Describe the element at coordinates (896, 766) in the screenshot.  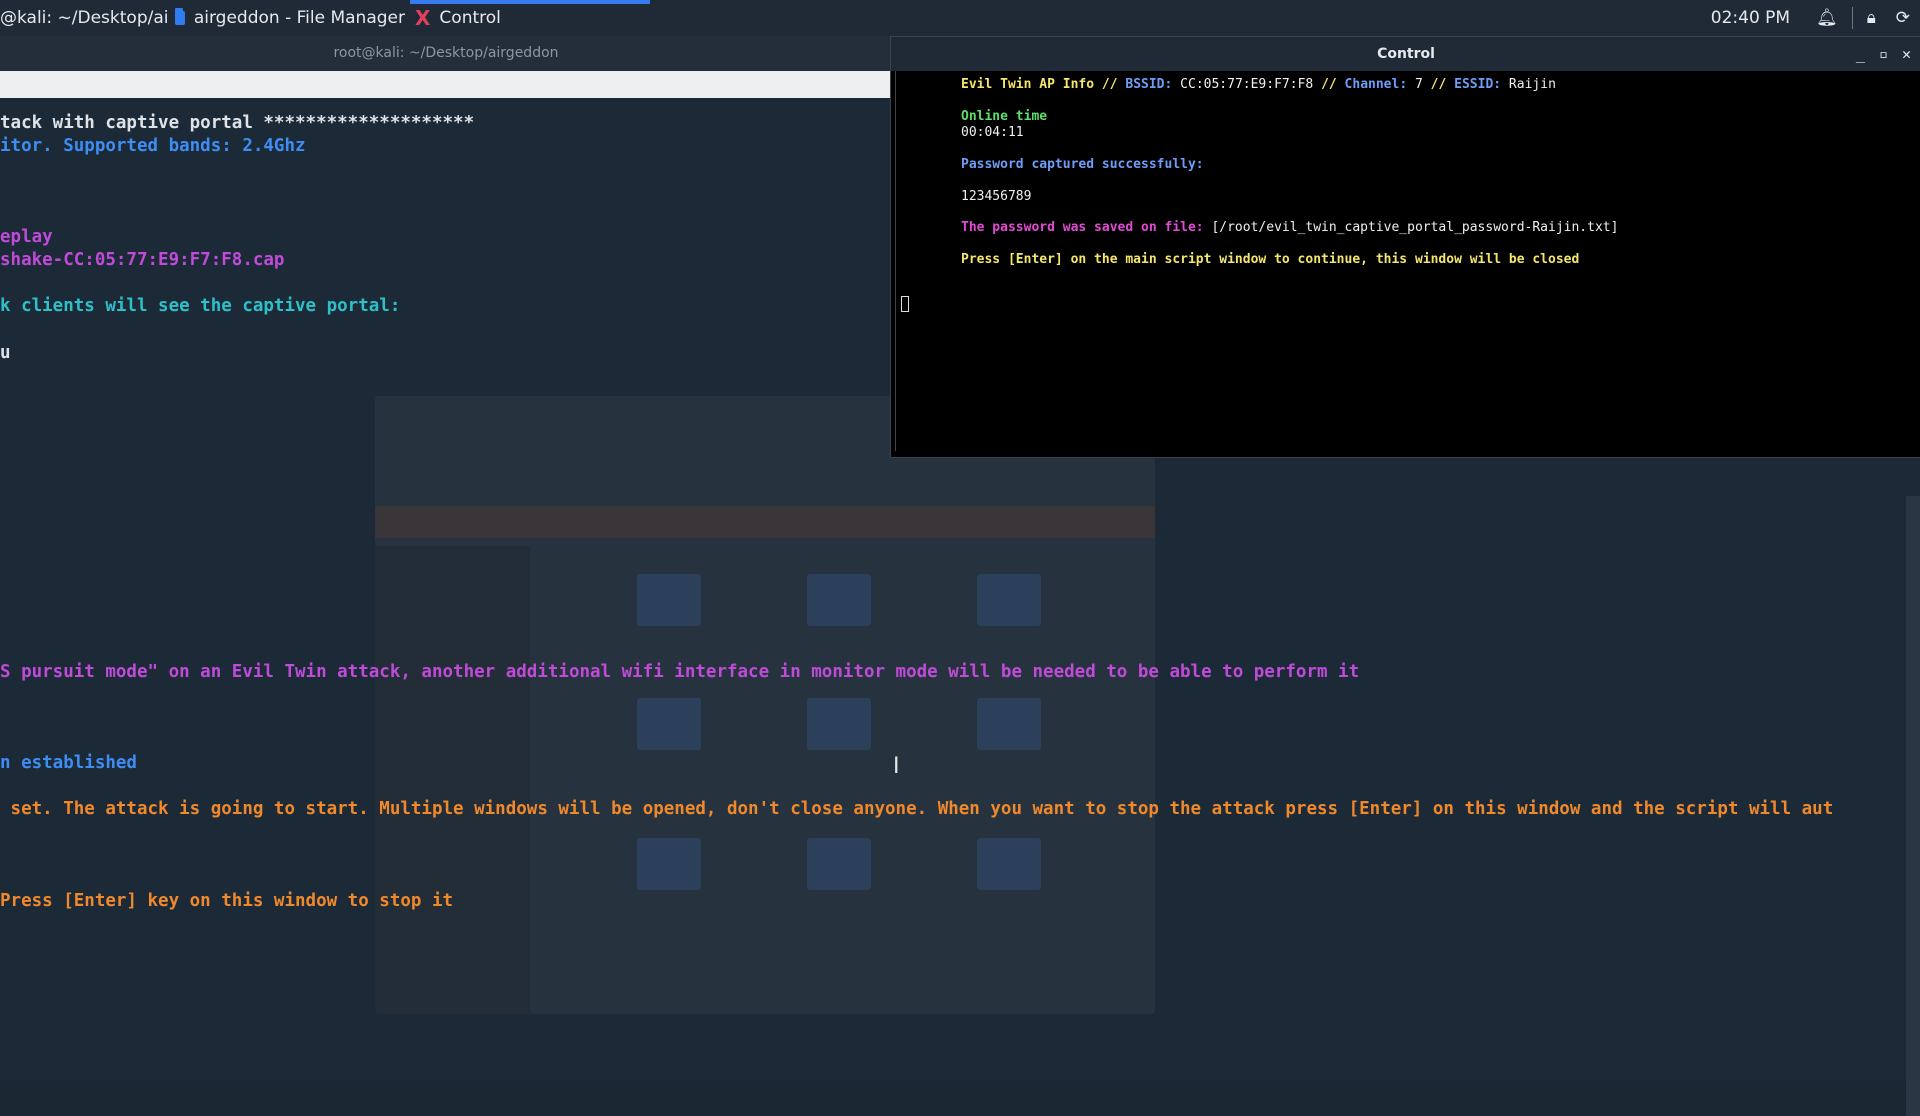
I see `mouse-cursor-icon: I` at that location.